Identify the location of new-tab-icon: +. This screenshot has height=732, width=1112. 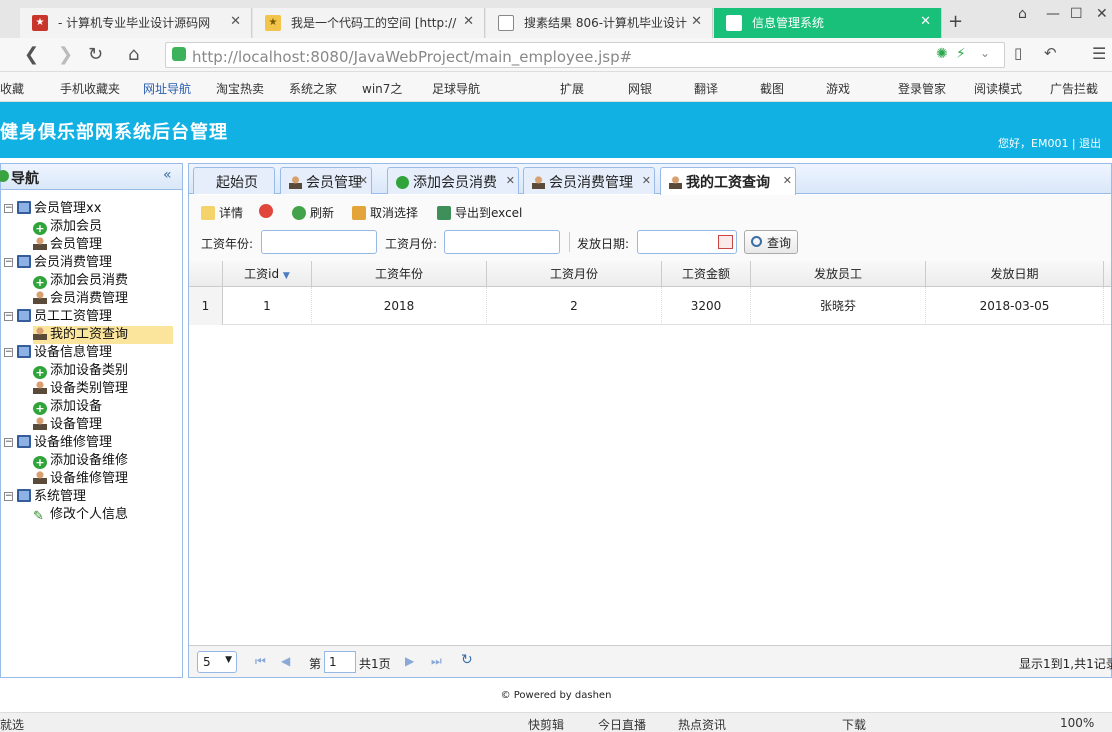
(955, 21).